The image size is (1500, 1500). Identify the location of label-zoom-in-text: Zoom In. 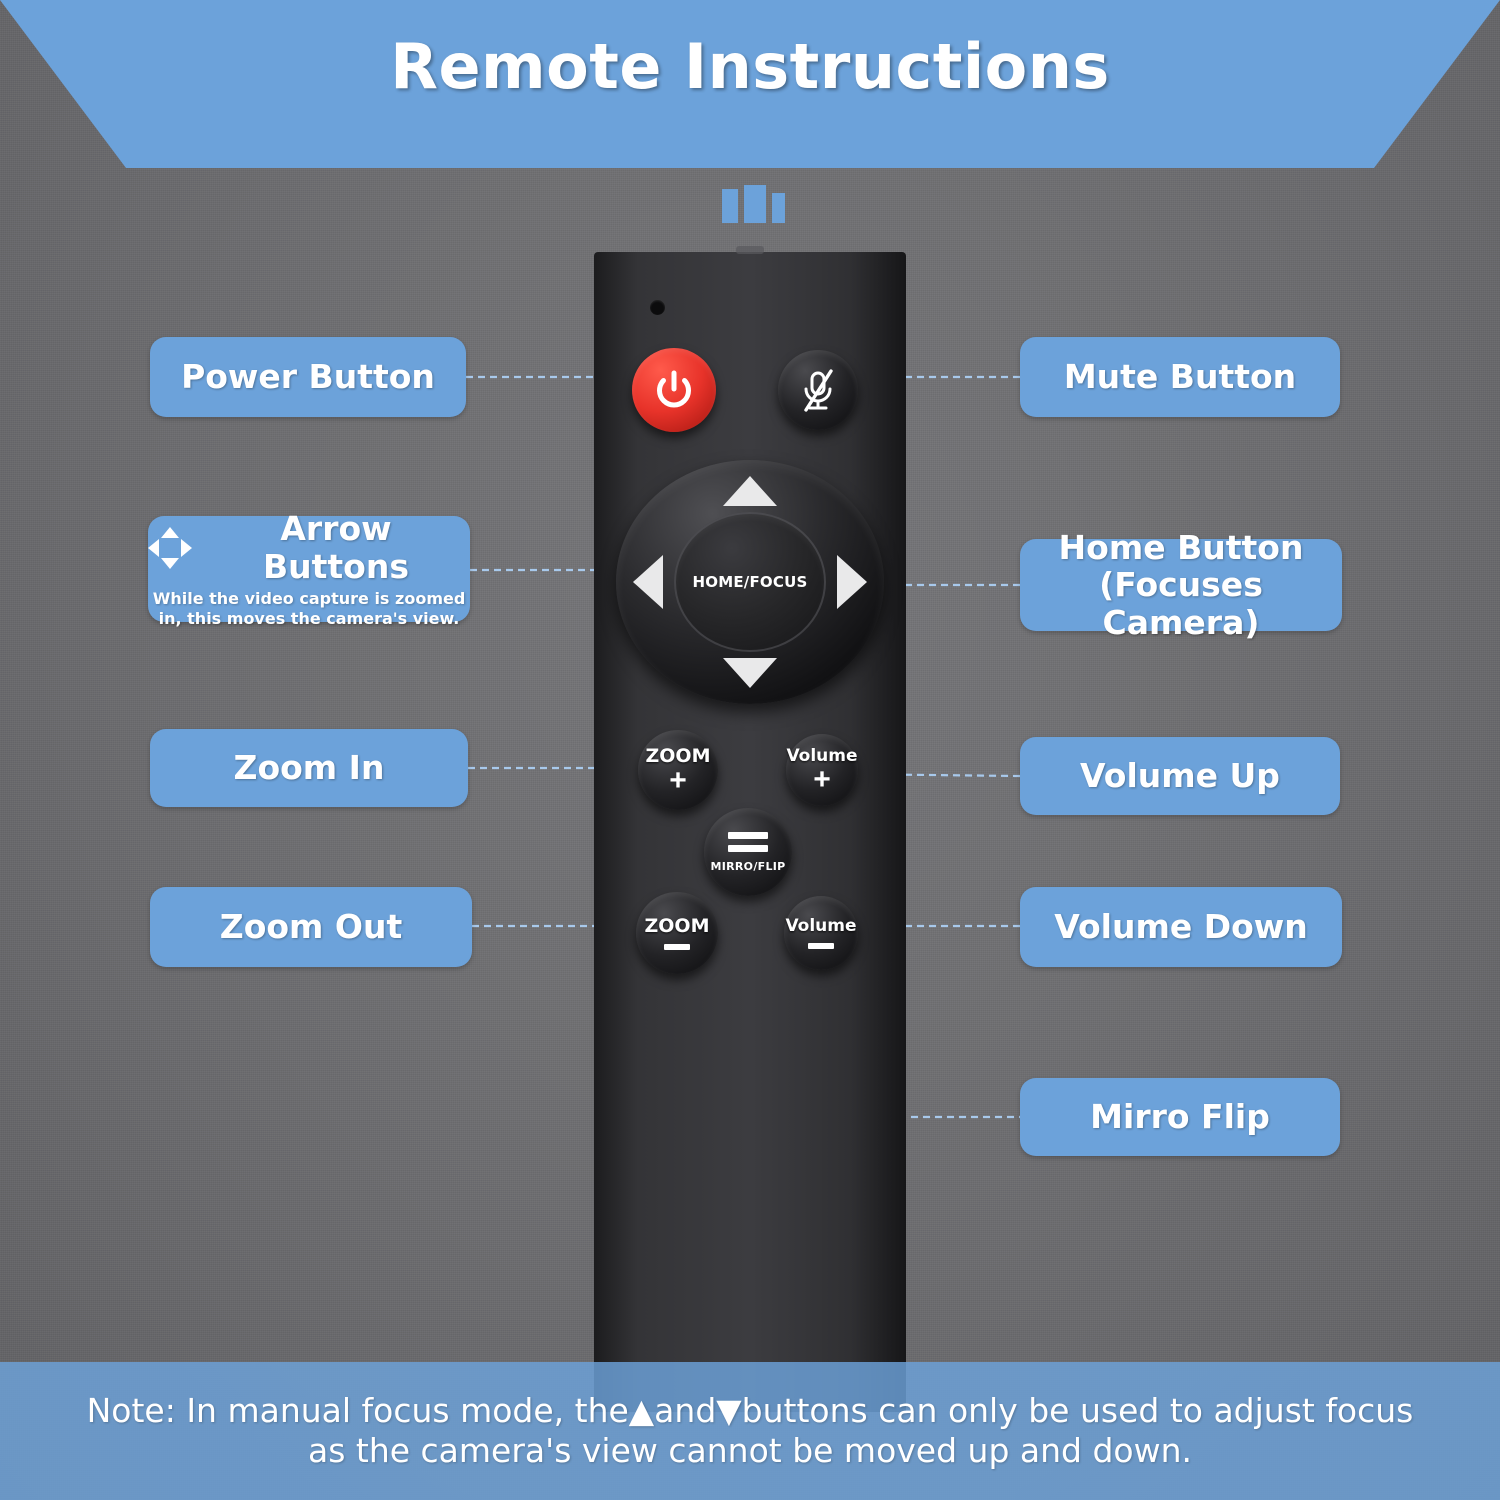
(309, 768).